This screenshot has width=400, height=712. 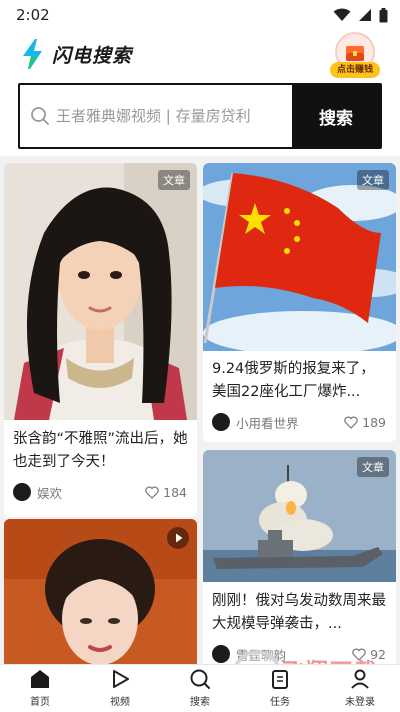 I want to click on tab-label: 未登录, so click(x=360, y=702).